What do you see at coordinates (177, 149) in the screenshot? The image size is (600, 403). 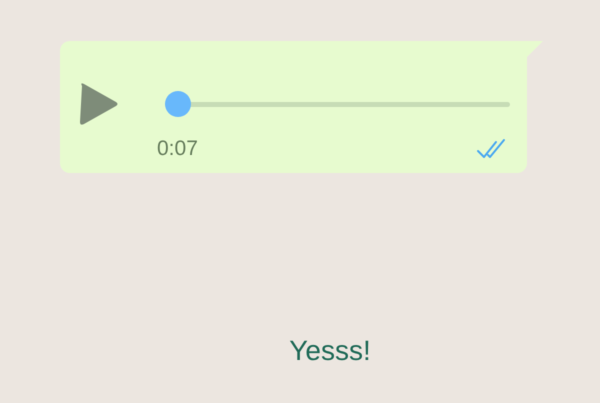 I see `duration-text: 0:07` at bounding box center [177, 149].